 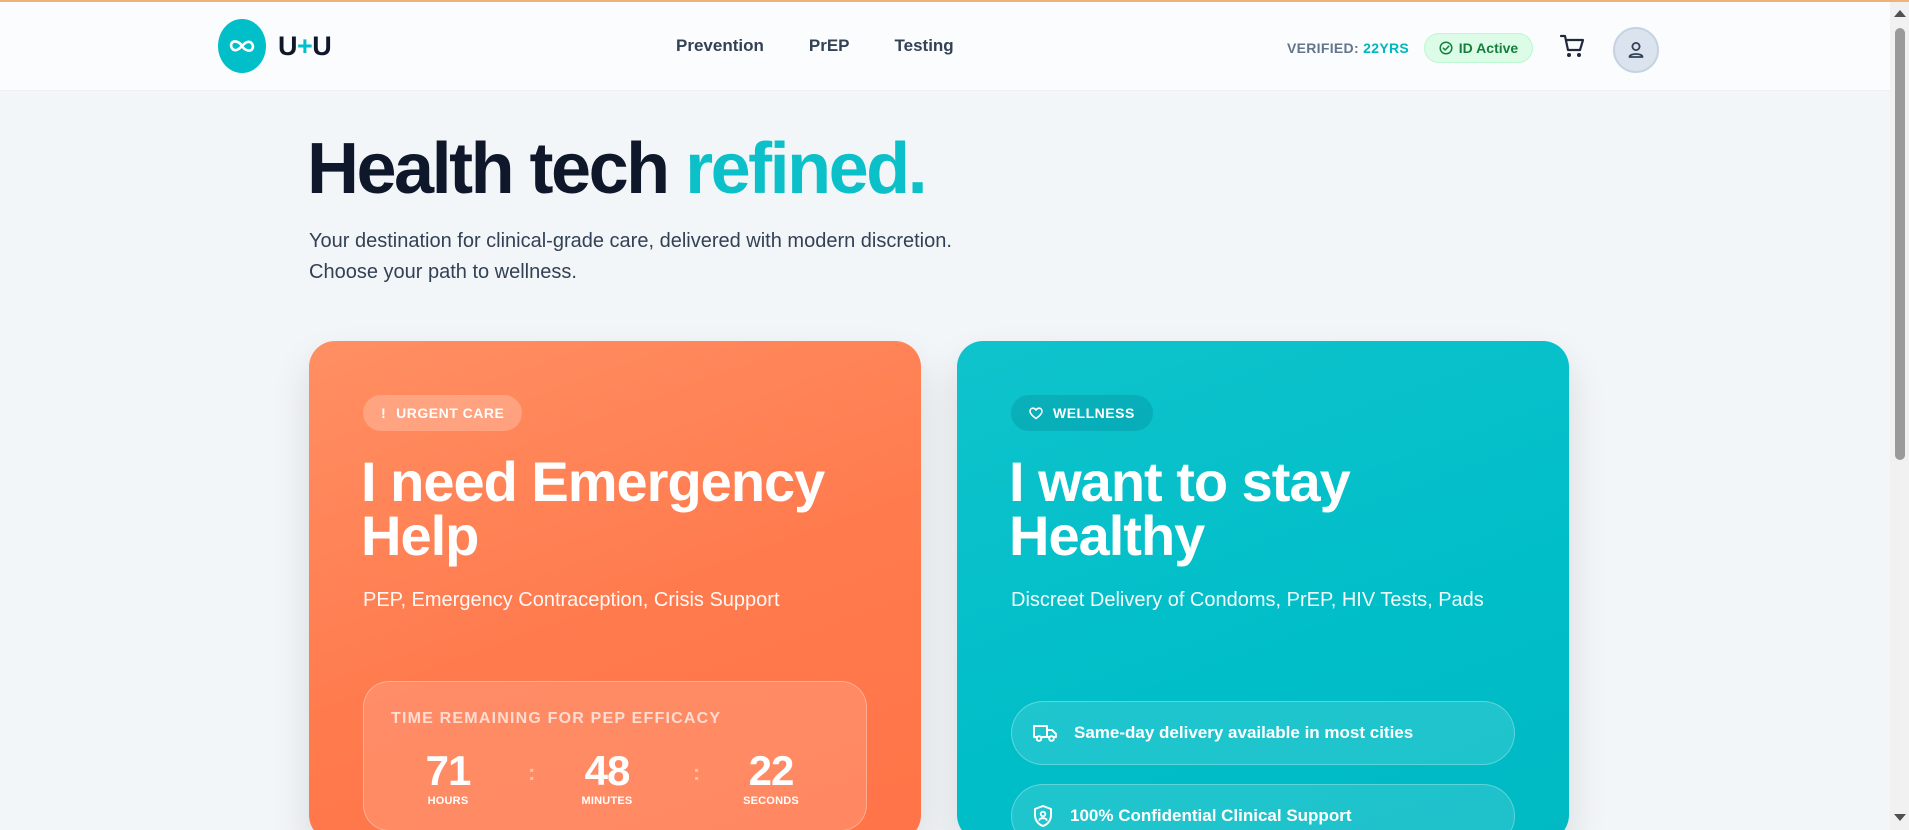 I want to click on main-nav: Prevention PrEP Testing, so click(x=815, y=46).